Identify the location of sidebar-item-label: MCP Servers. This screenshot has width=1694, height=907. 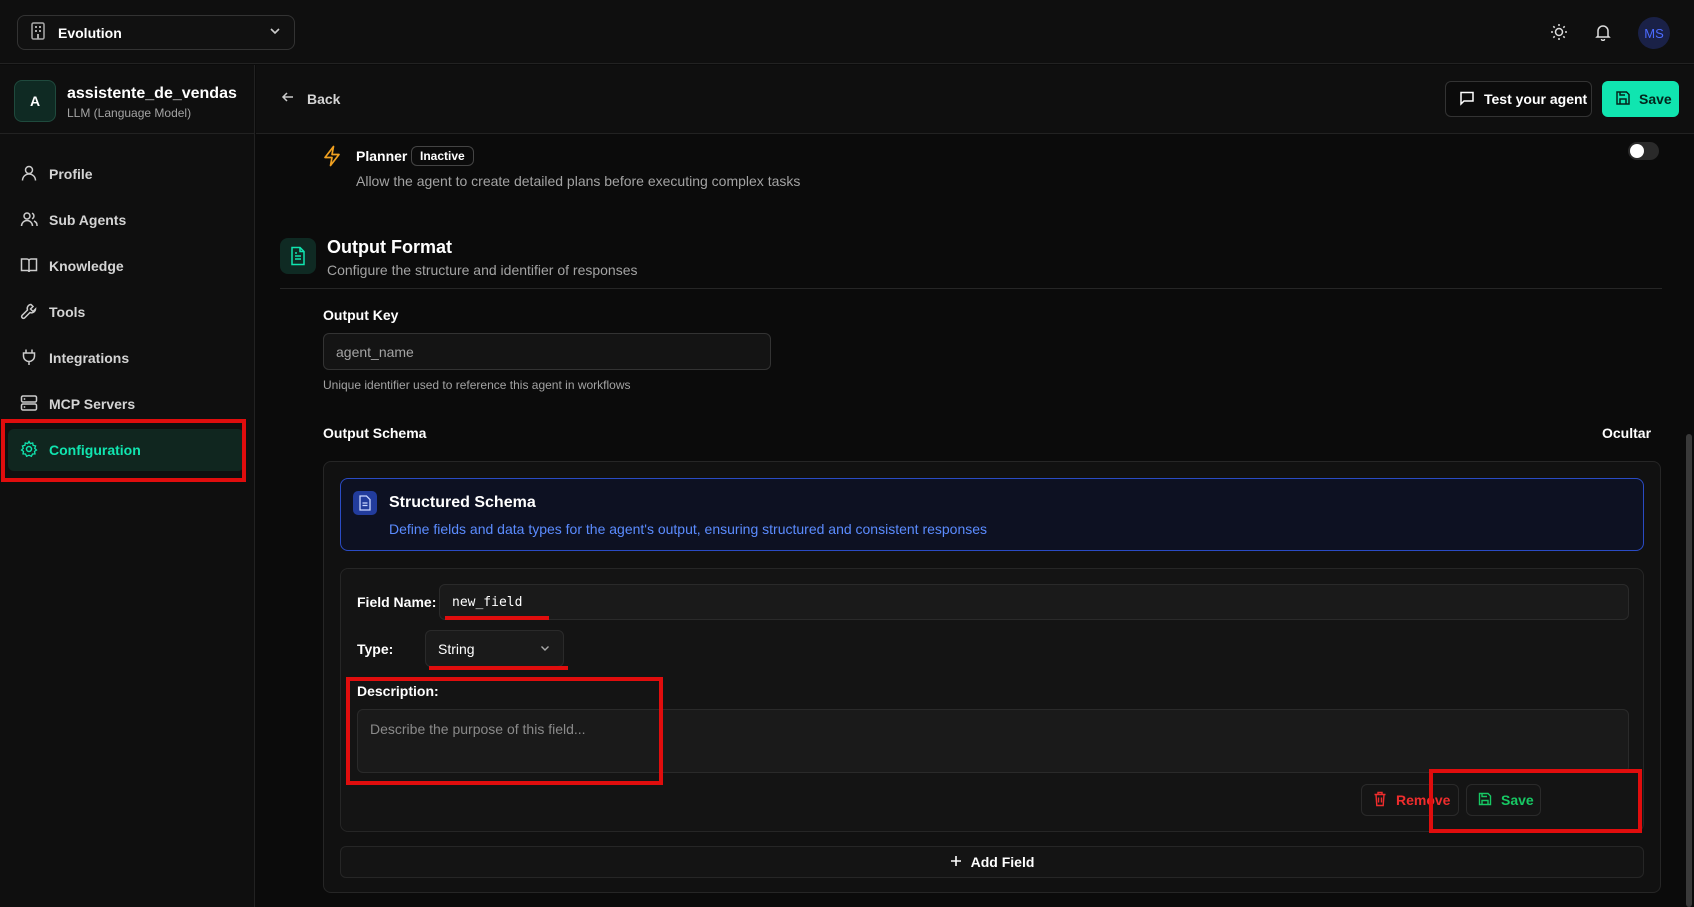
(92, 404).